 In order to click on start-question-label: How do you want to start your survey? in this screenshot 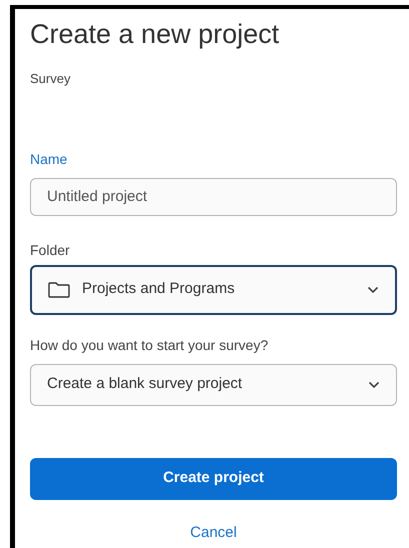, I will do `click(150, 345)`.